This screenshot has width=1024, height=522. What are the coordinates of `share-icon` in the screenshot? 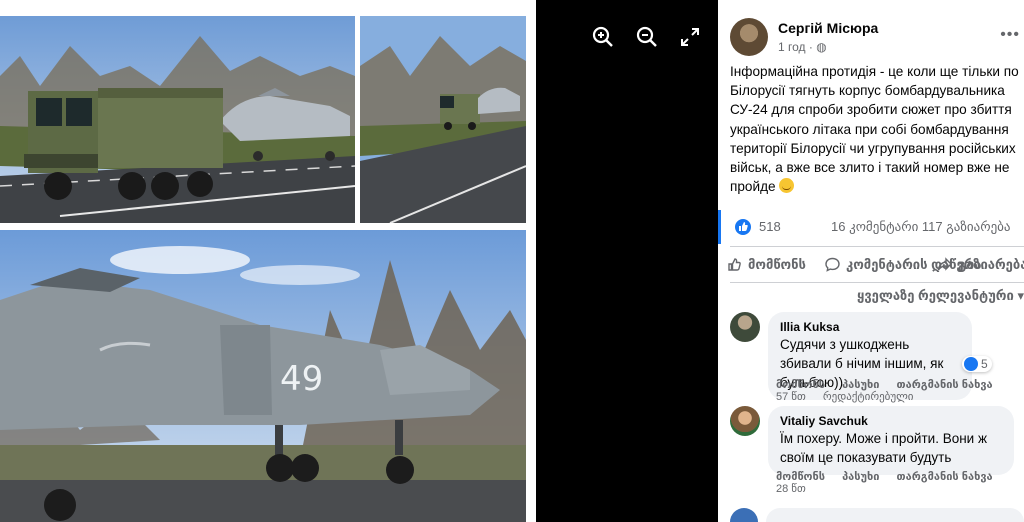 It's located at (944, 264).